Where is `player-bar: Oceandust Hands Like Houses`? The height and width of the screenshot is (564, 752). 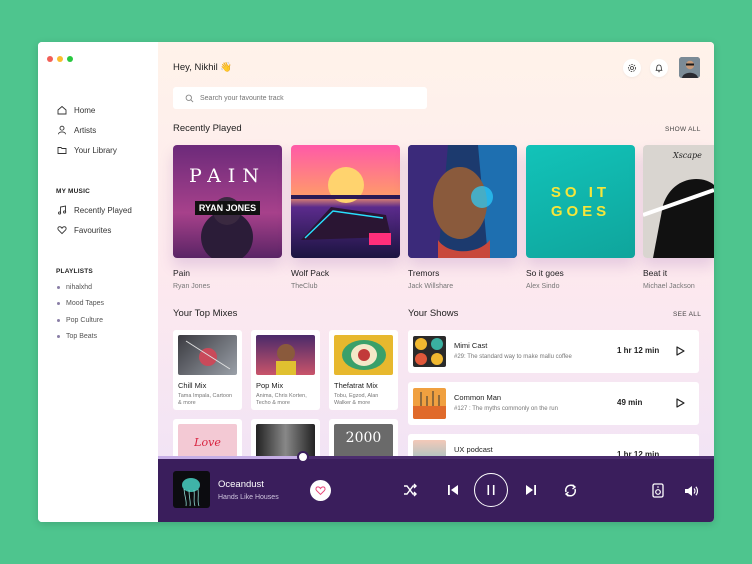
player-bar: Oceandust Hands Like Houses is located at coordinates (436, 486).